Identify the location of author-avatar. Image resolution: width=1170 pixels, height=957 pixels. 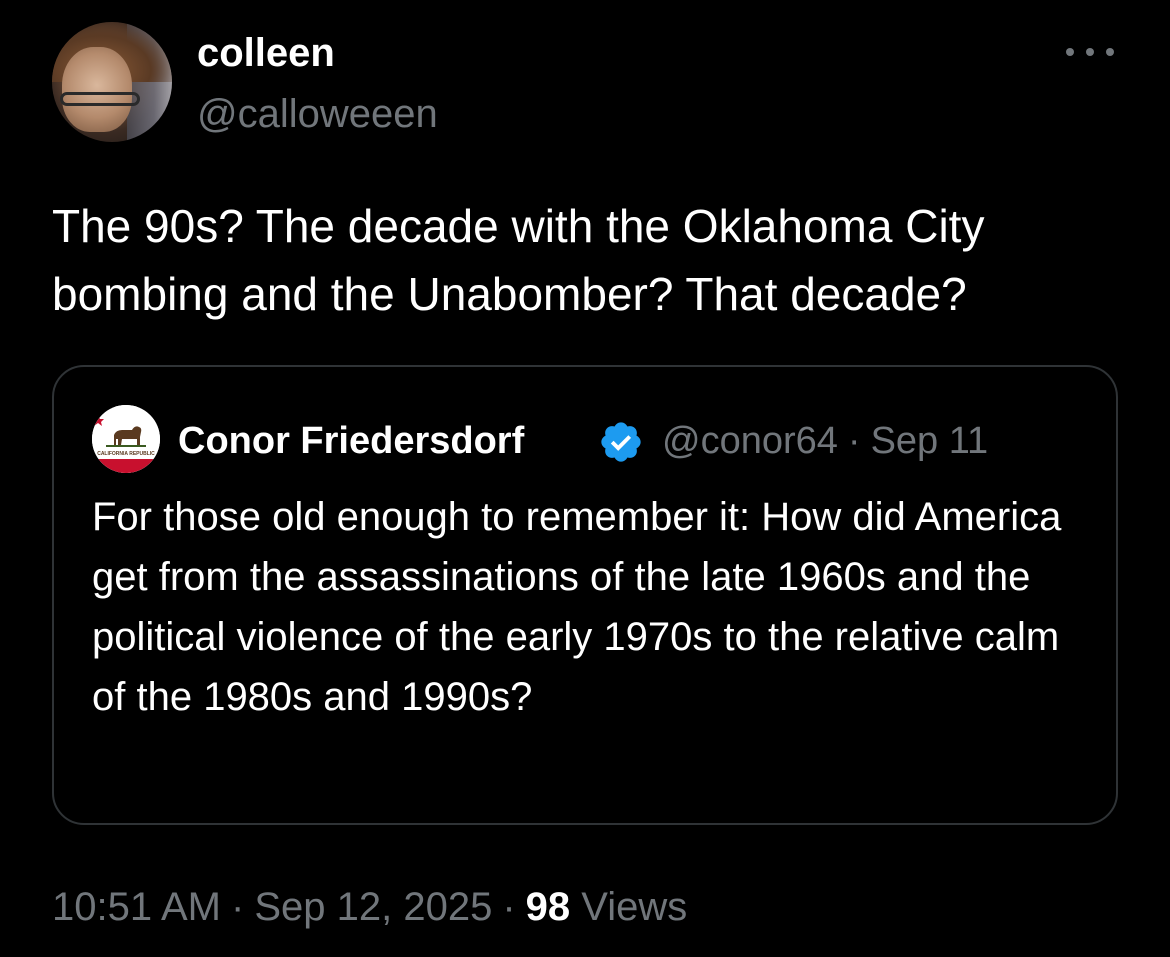
(112, 82).